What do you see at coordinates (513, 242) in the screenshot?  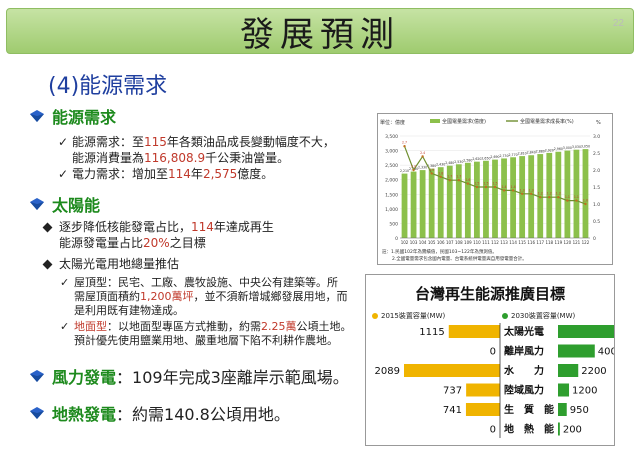 I see `x-tick-label: 114` at bounding box center [513, 242].